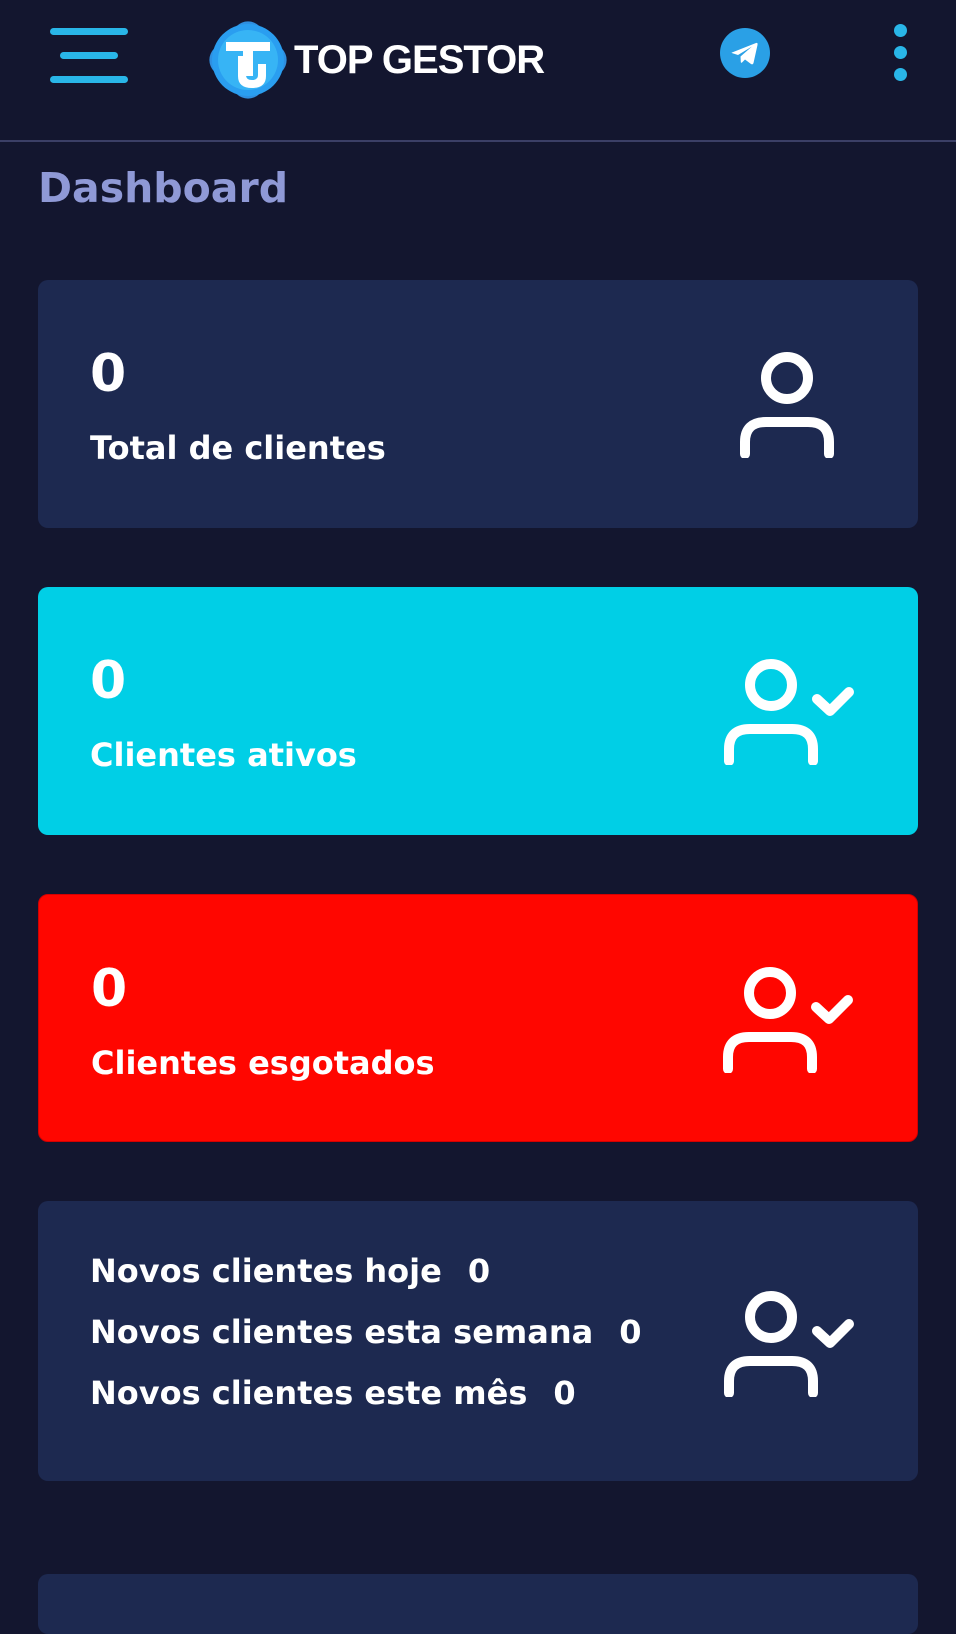 The width and height of the screenshot is (956, 1634). I want to click on expired-clients-value: 0, so click(109, 989).